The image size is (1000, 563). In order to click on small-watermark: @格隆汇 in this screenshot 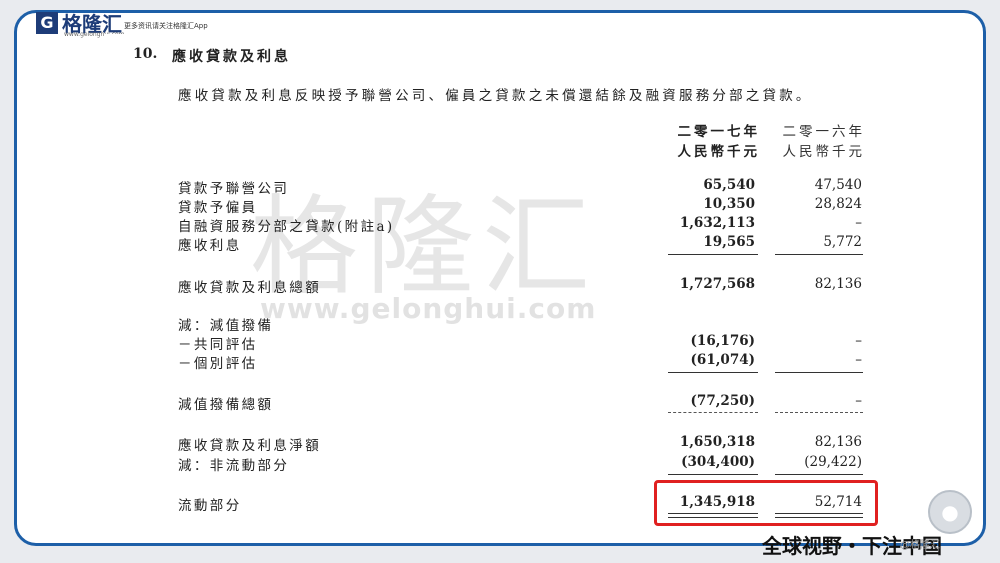, I will do `click(920, 545)`.